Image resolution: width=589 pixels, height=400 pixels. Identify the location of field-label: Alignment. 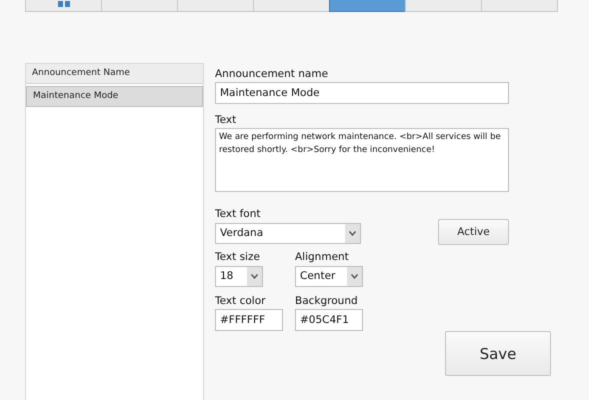
(322, 257).